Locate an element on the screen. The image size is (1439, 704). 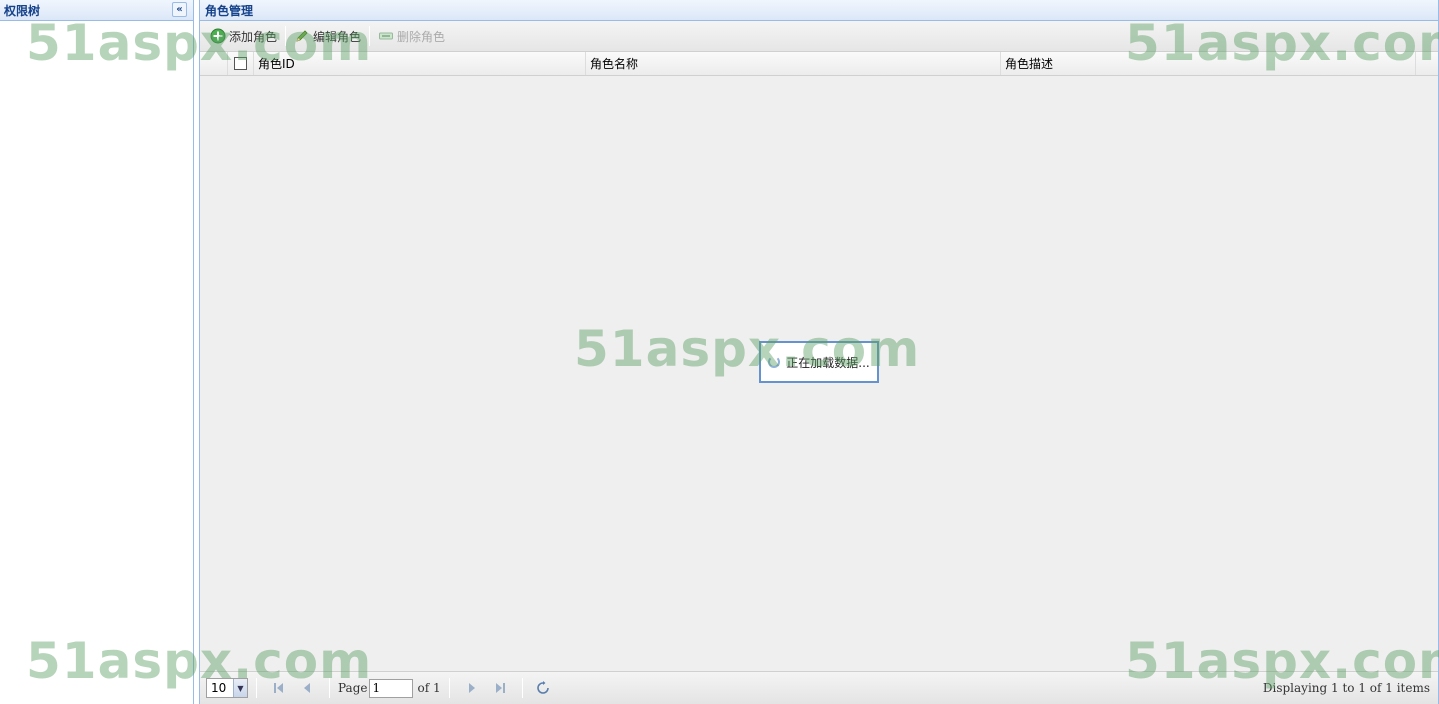
pagination-bar: 10 ▼ Page of 1 is located at coordinates (819, 687).